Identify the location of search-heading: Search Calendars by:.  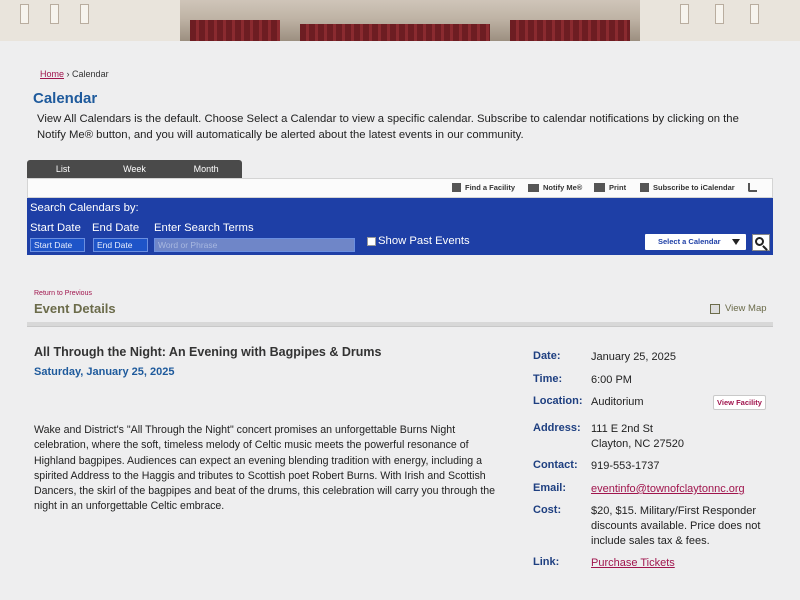
(84, 208).